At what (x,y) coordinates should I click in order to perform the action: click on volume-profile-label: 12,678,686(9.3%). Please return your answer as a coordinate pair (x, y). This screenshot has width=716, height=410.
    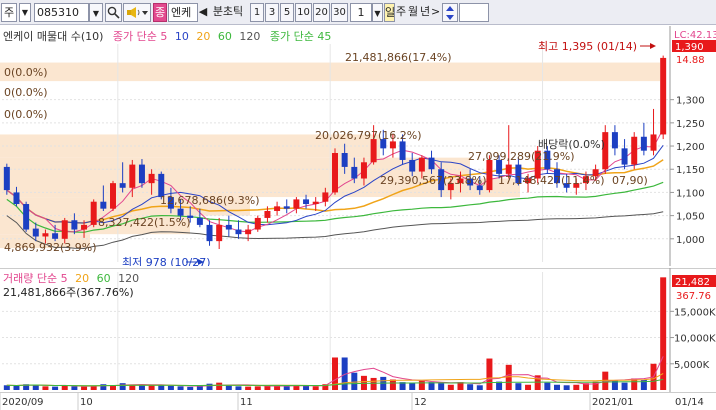
    Looking at the image, I should click on (210, 200).